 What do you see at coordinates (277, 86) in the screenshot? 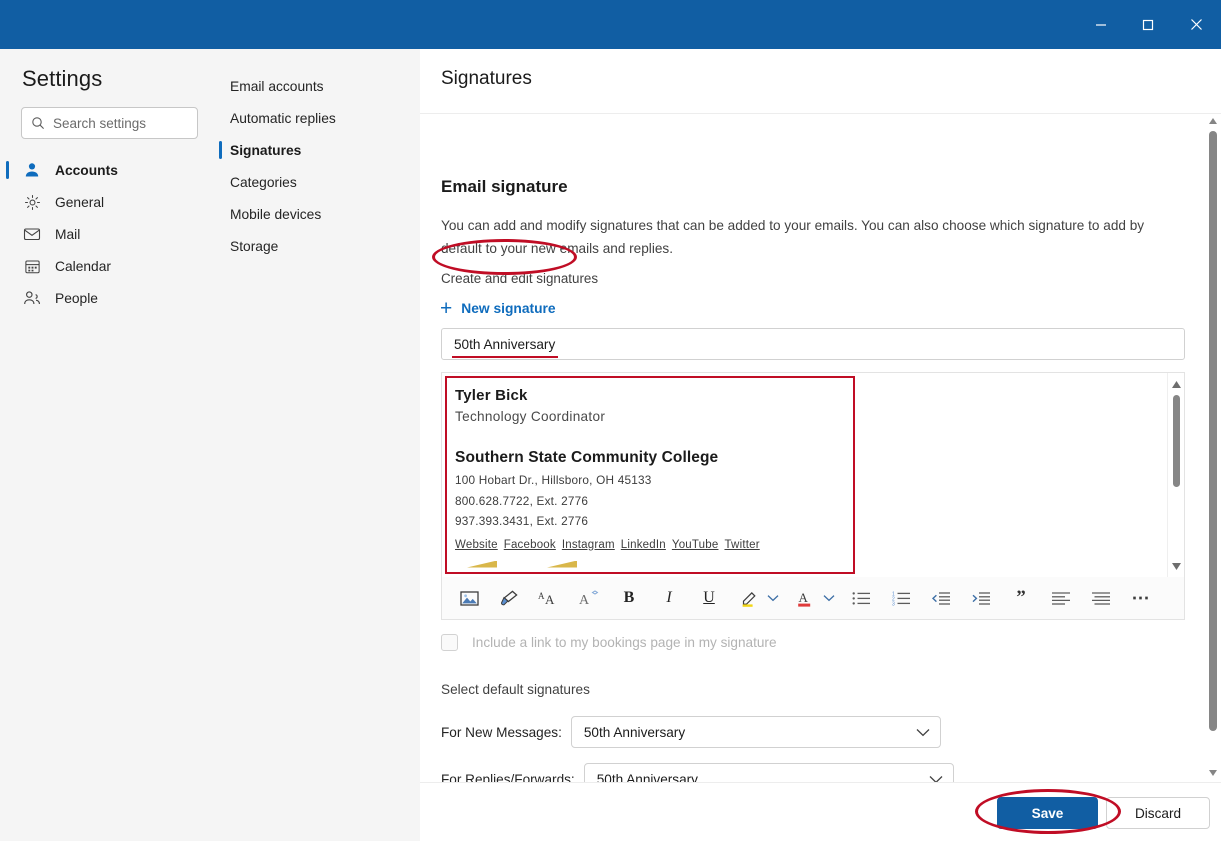
I see `subnav-item-label: Email accounts` at bounding box center [277, 86].